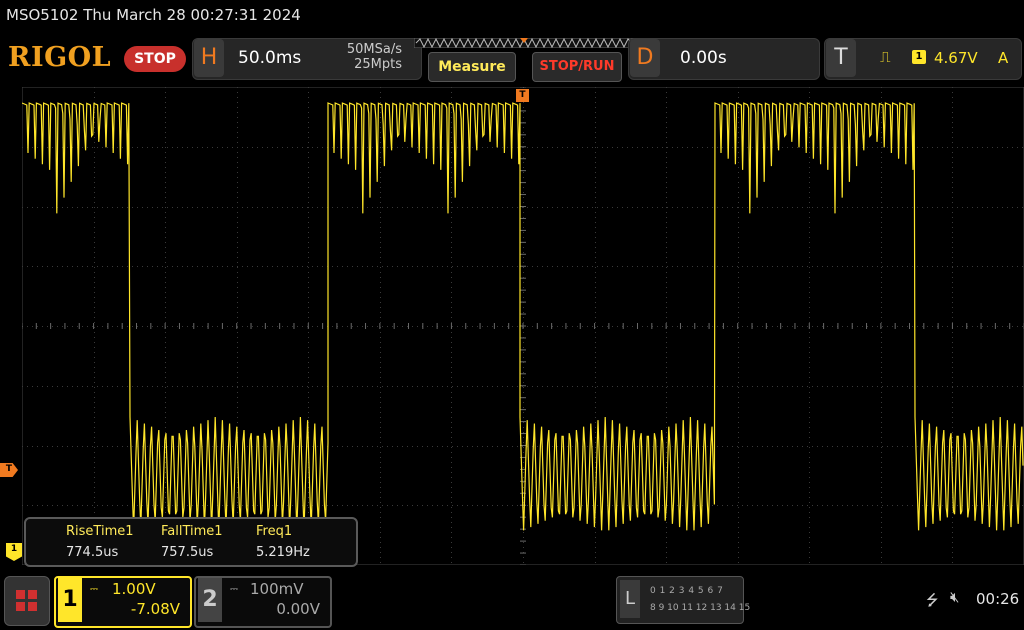 The image size is (1024, 630). What do you see at coordinates (210, 600) in the screenshot?
I see `ch2-key: 2` at bounding box center [210, 600].